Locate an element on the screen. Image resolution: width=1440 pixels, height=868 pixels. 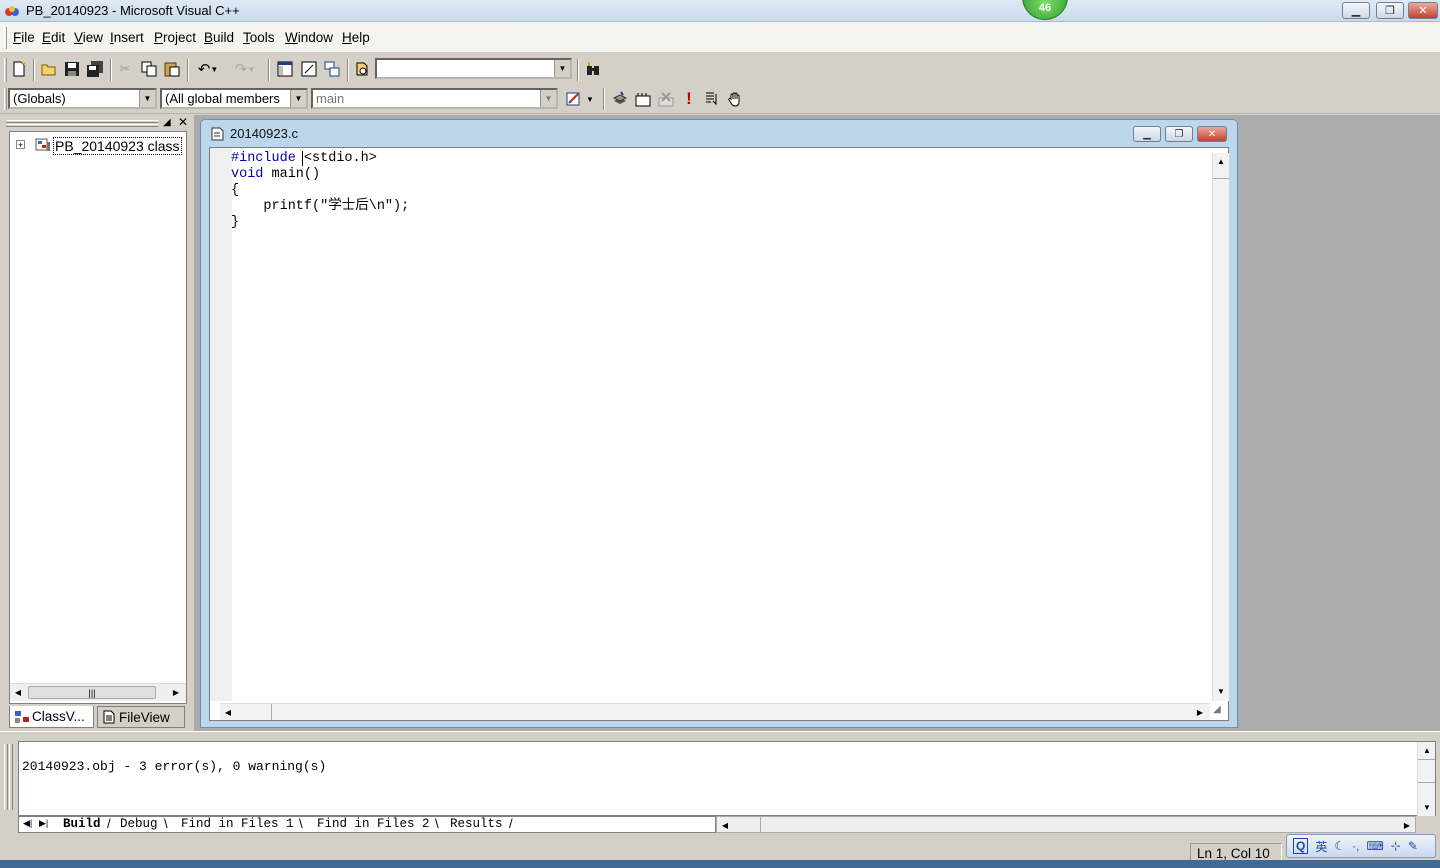
open-button is located at coordinates (49, 69).